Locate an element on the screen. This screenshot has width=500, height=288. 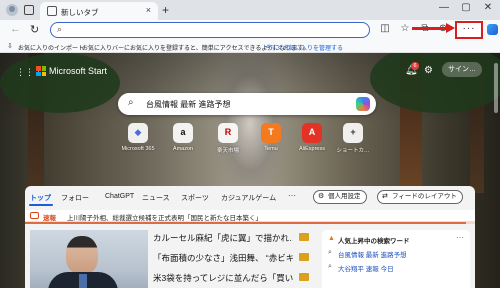
plus-icon: + is located at coordinates (353, 133).